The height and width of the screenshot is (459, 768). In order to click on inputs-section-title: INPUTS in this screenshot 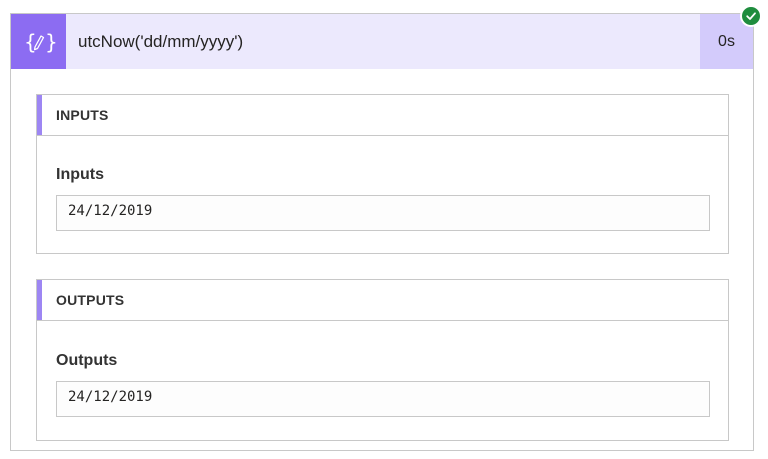, I will do `click(82, 115)`.